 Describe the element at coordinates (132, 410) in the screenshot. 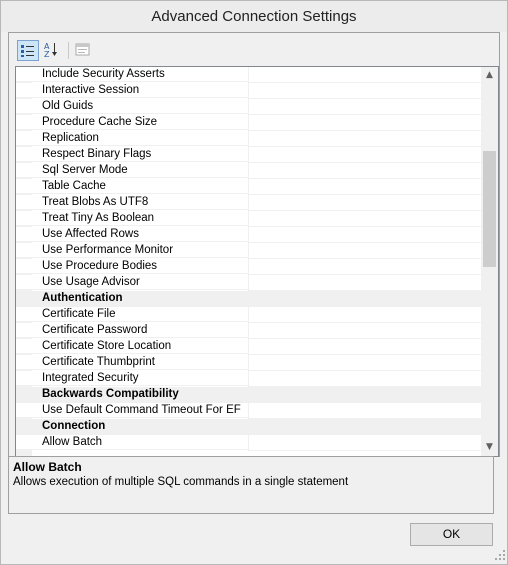

I see `property-name: Use Default Command Timeout For EF` at that location.